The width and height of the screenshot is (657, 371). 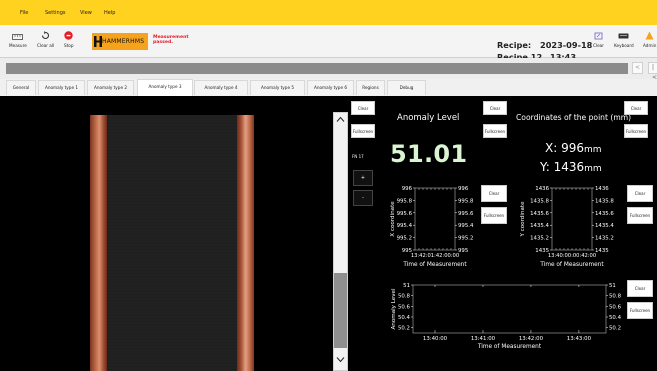 What do you see at coordinates (463, 189) in the screenshot?
I see `xchart-ytick-right: 996` at bounding box center [463, 189].